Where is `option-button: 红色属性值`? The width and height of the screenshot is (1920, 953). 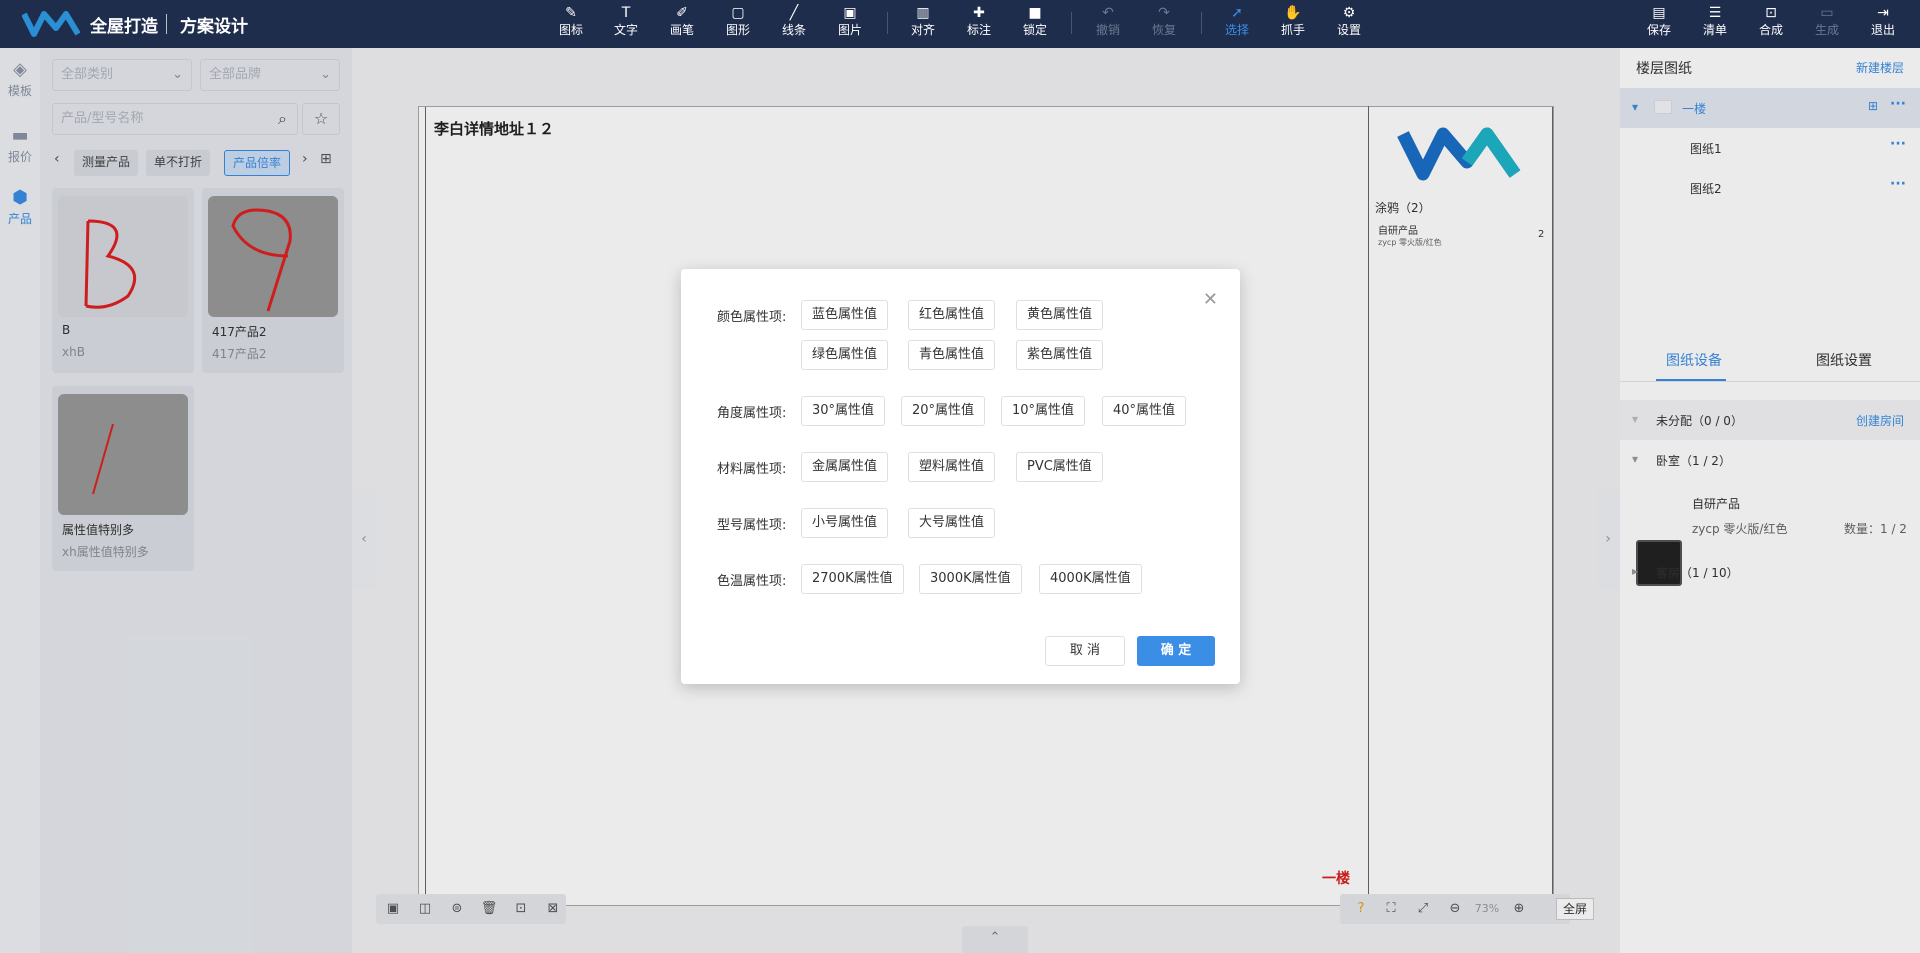
option-button: 红色属性值 is located at coordinates (952, 315).